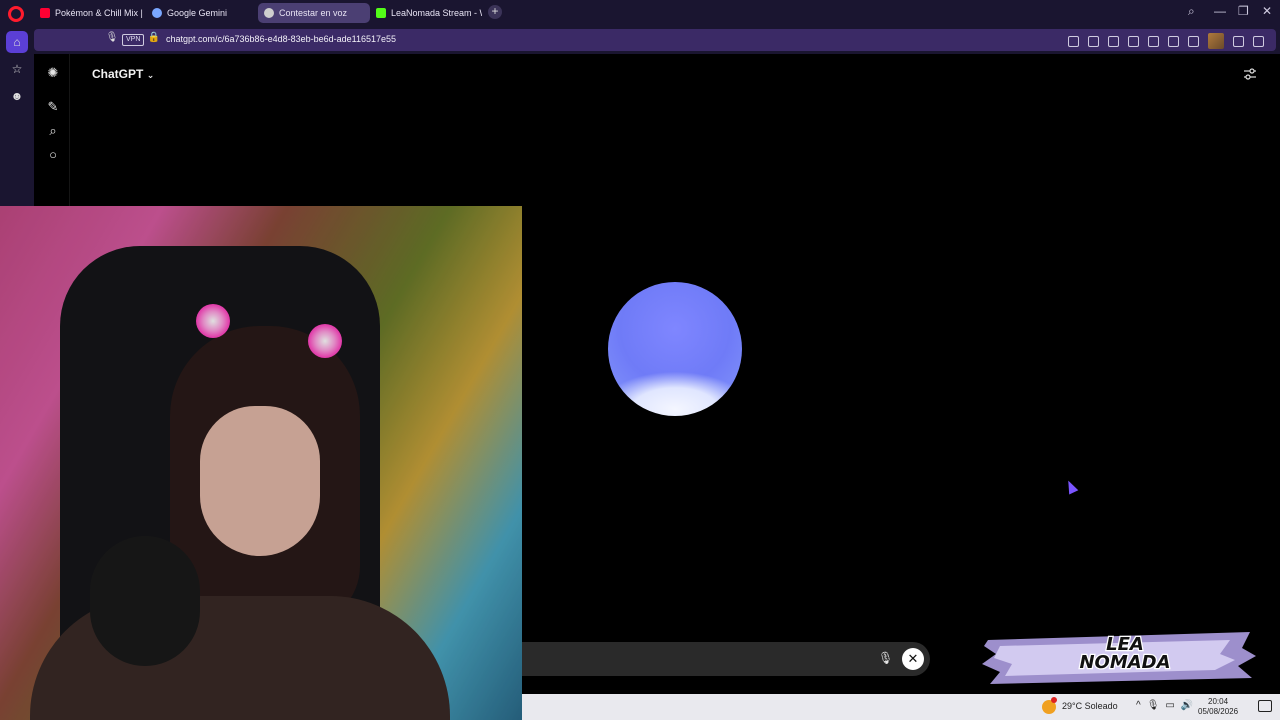 The height and width of the screenshot is (720, 1280). I want to click on model-selector: ChatGPT ⌄, so click(123, 74).